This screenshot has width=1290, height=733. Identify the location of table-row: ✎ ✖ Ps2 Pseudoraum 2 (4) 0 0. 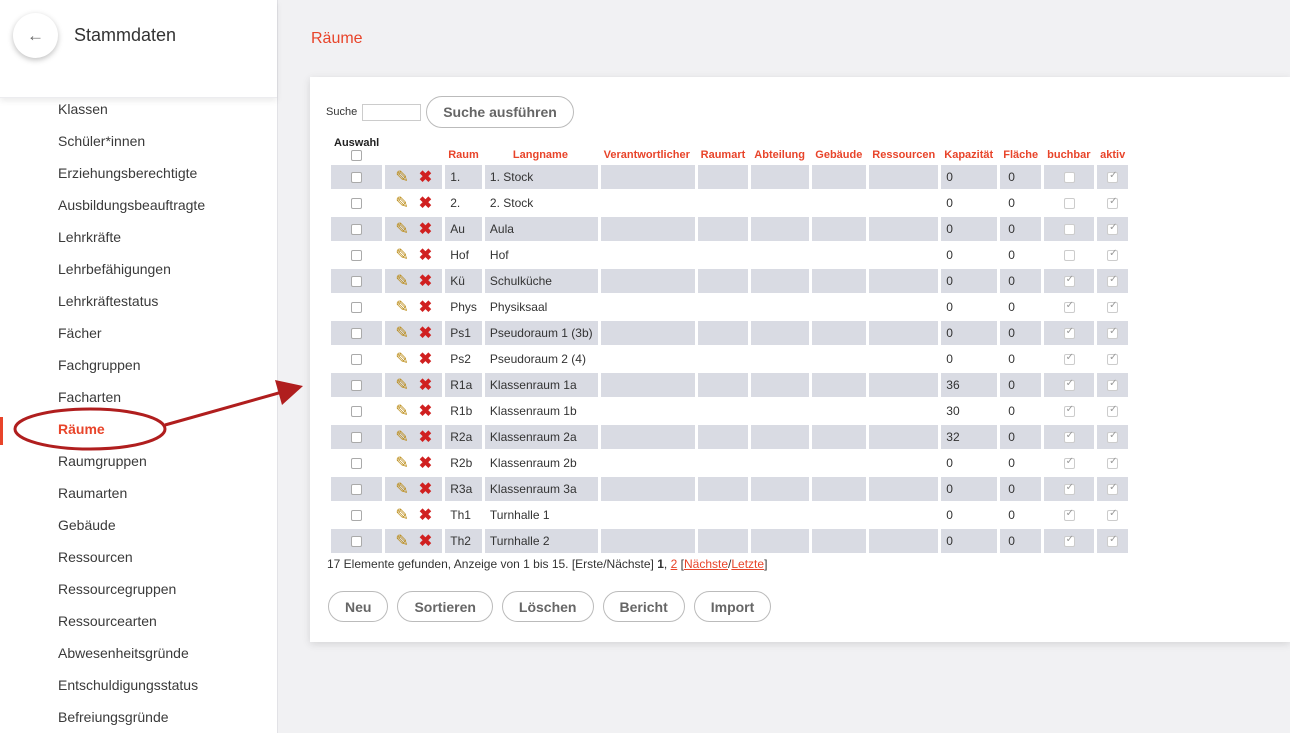
(730, 359).